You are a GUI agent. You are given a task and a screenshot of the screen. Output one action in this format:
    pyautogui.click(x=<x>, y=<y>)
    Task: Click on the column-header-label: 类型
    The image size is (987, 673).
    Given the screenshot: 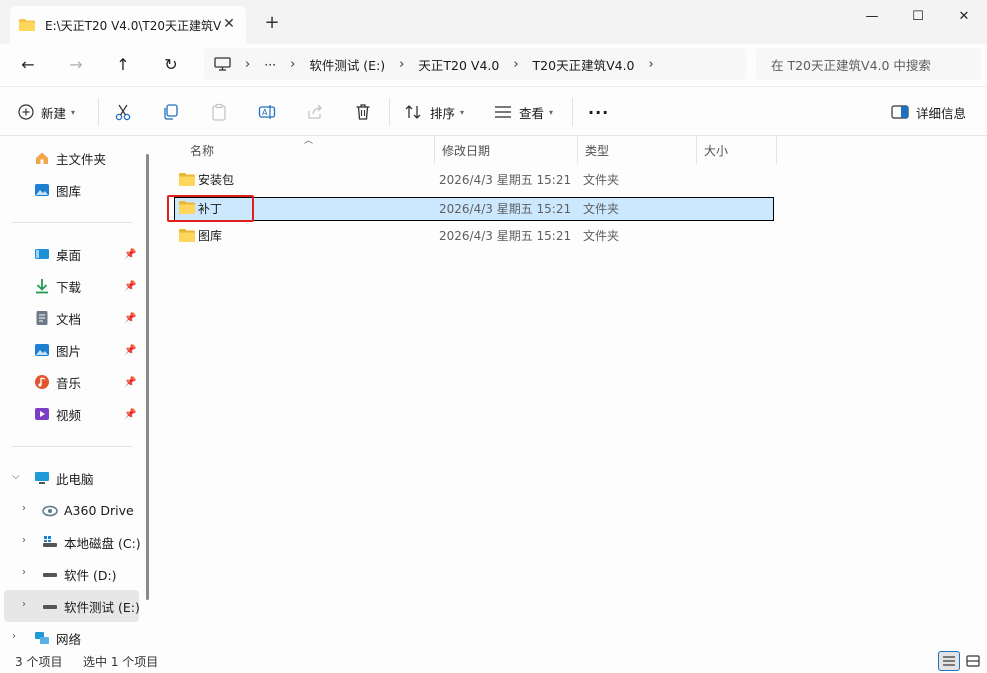 What is the action you would take?
    pyautogui.click(x=597, y=150)
    